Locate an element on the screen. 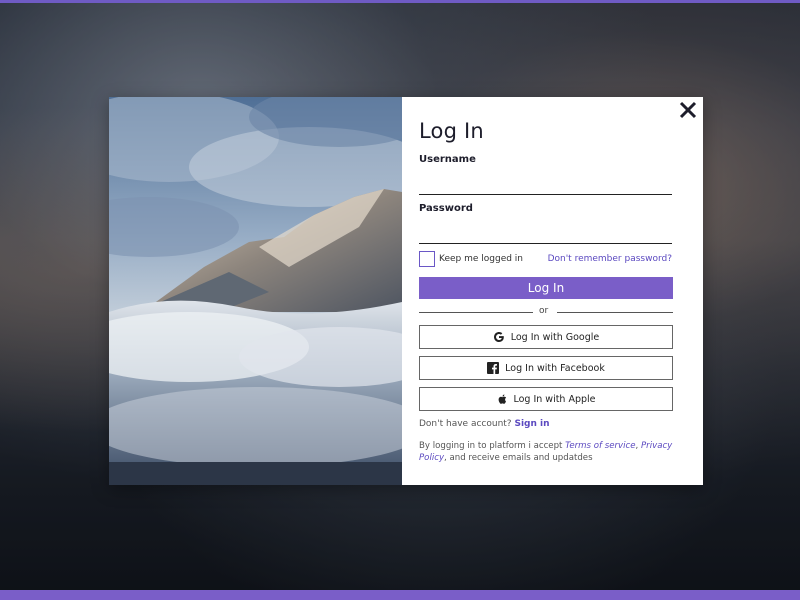 The height and width of the screenshot is (600, 800). keep-logged-in-checkbox is located at coordinates (427, 259).